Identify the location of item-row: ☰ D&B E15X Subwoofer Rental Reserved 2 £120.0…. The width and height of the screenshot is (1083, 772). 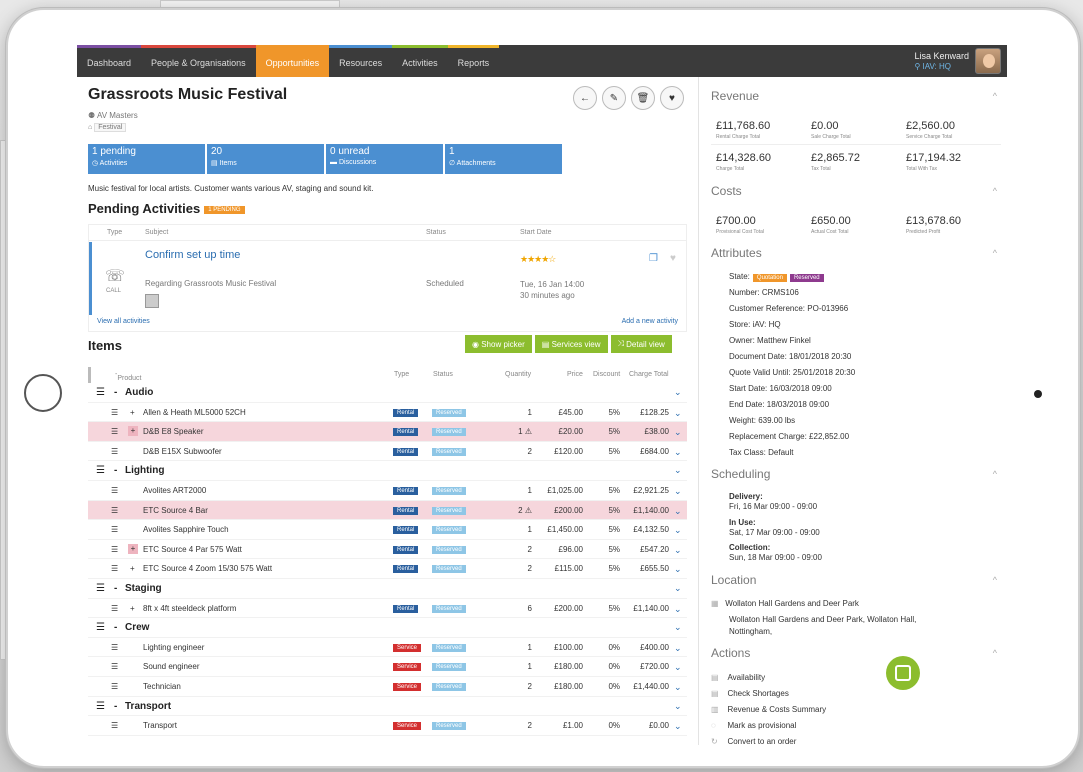
(387, 452).